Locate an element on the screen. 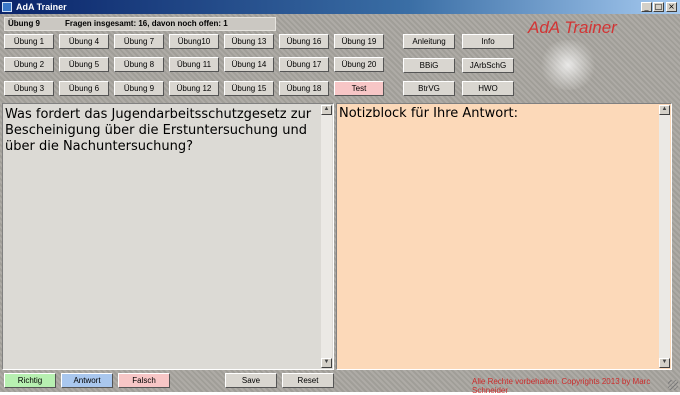 The image size is (680, 395). exercise-button-15: Übung 15 is located at coordinates (249, 88).